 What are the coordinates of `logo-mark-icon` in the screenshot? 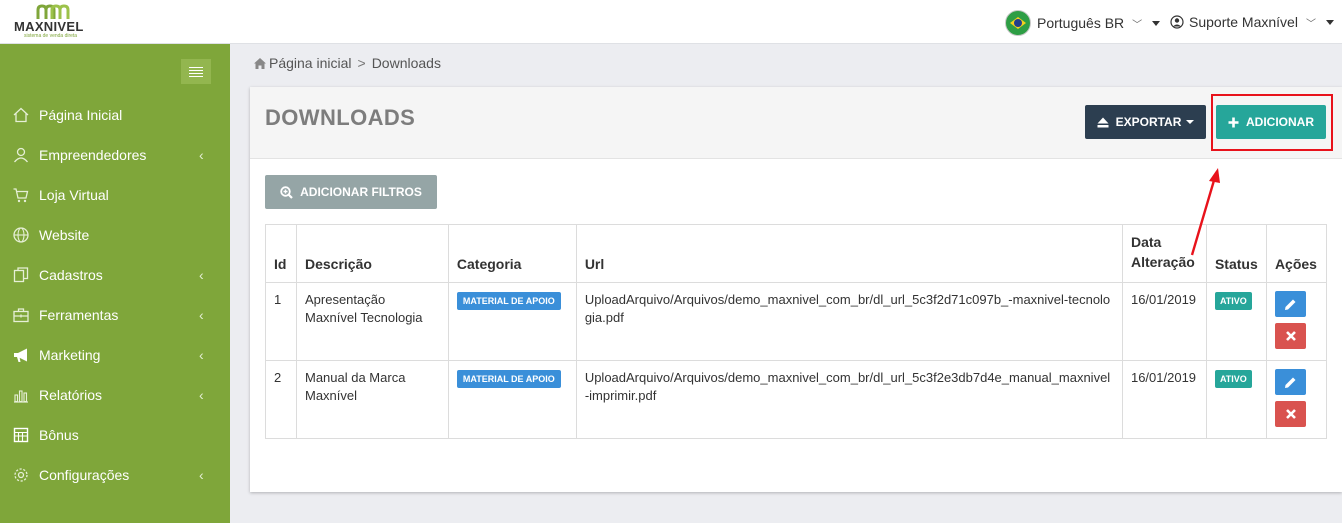 It's located at (53, 11).